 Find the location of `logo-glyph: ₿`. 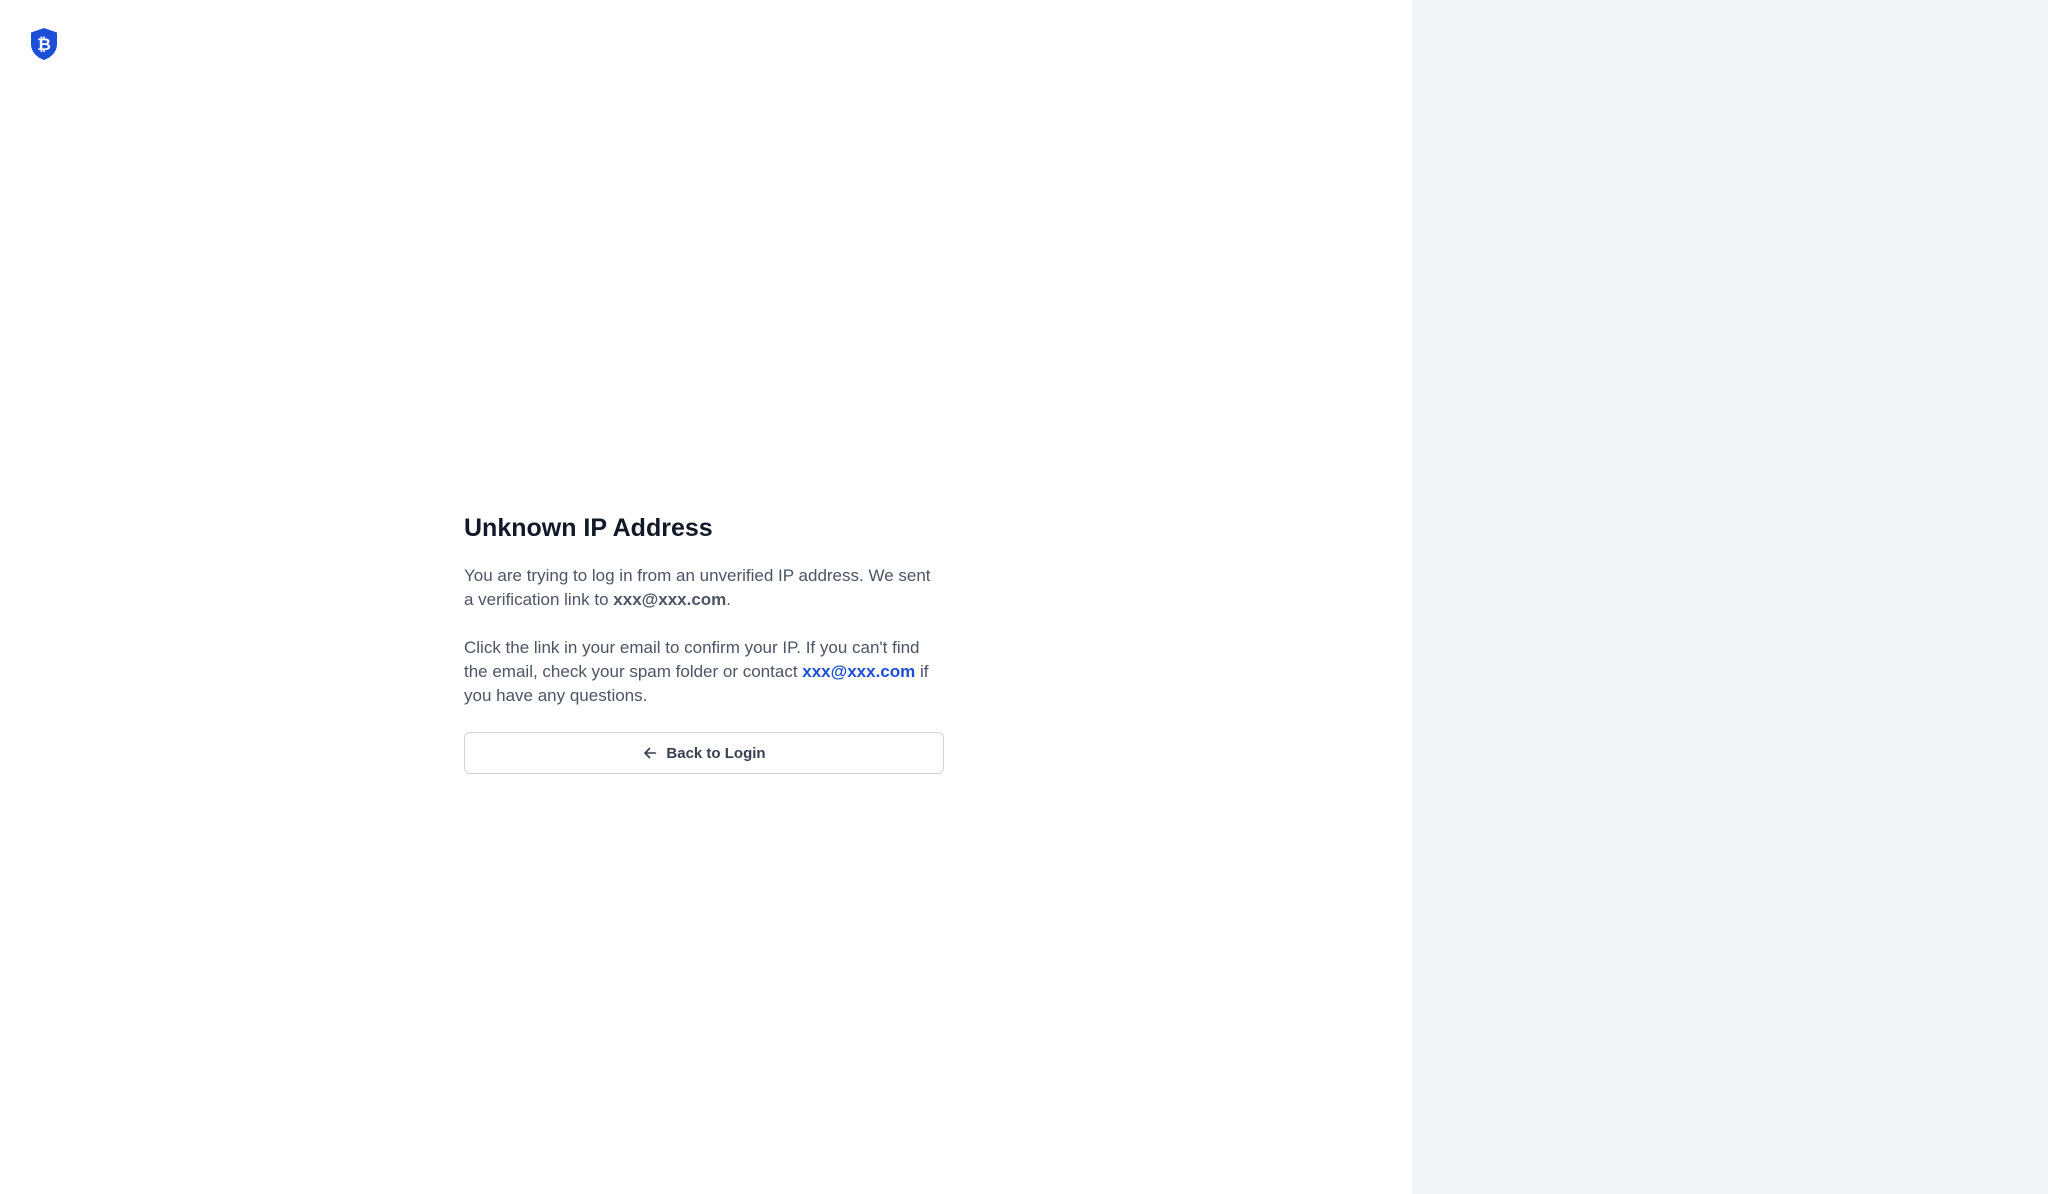

logo-glyph: ₿ is located at coordinates (44, 45).